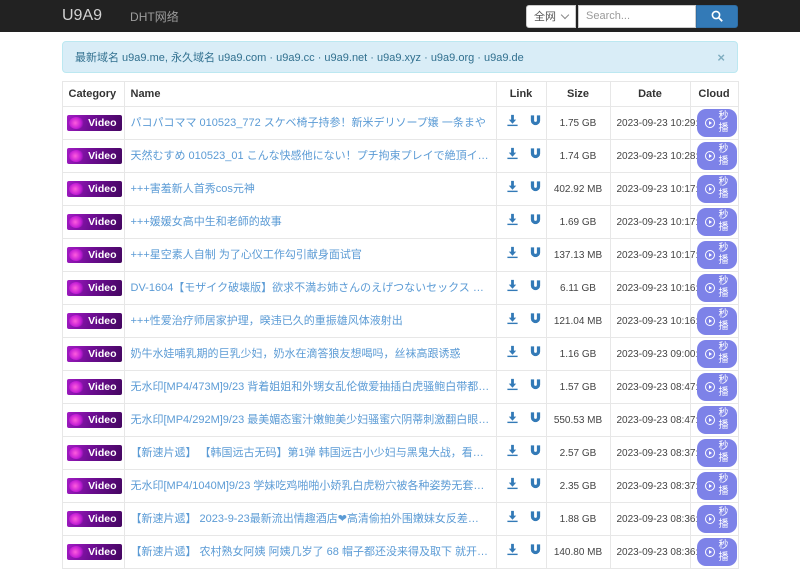 The width and height of the screenshot is (800, 569). What do you see at coordinates (578, 156) in the screenshot?
I see `size-cell: 1.74 GB` at bounding box center [578, 156].